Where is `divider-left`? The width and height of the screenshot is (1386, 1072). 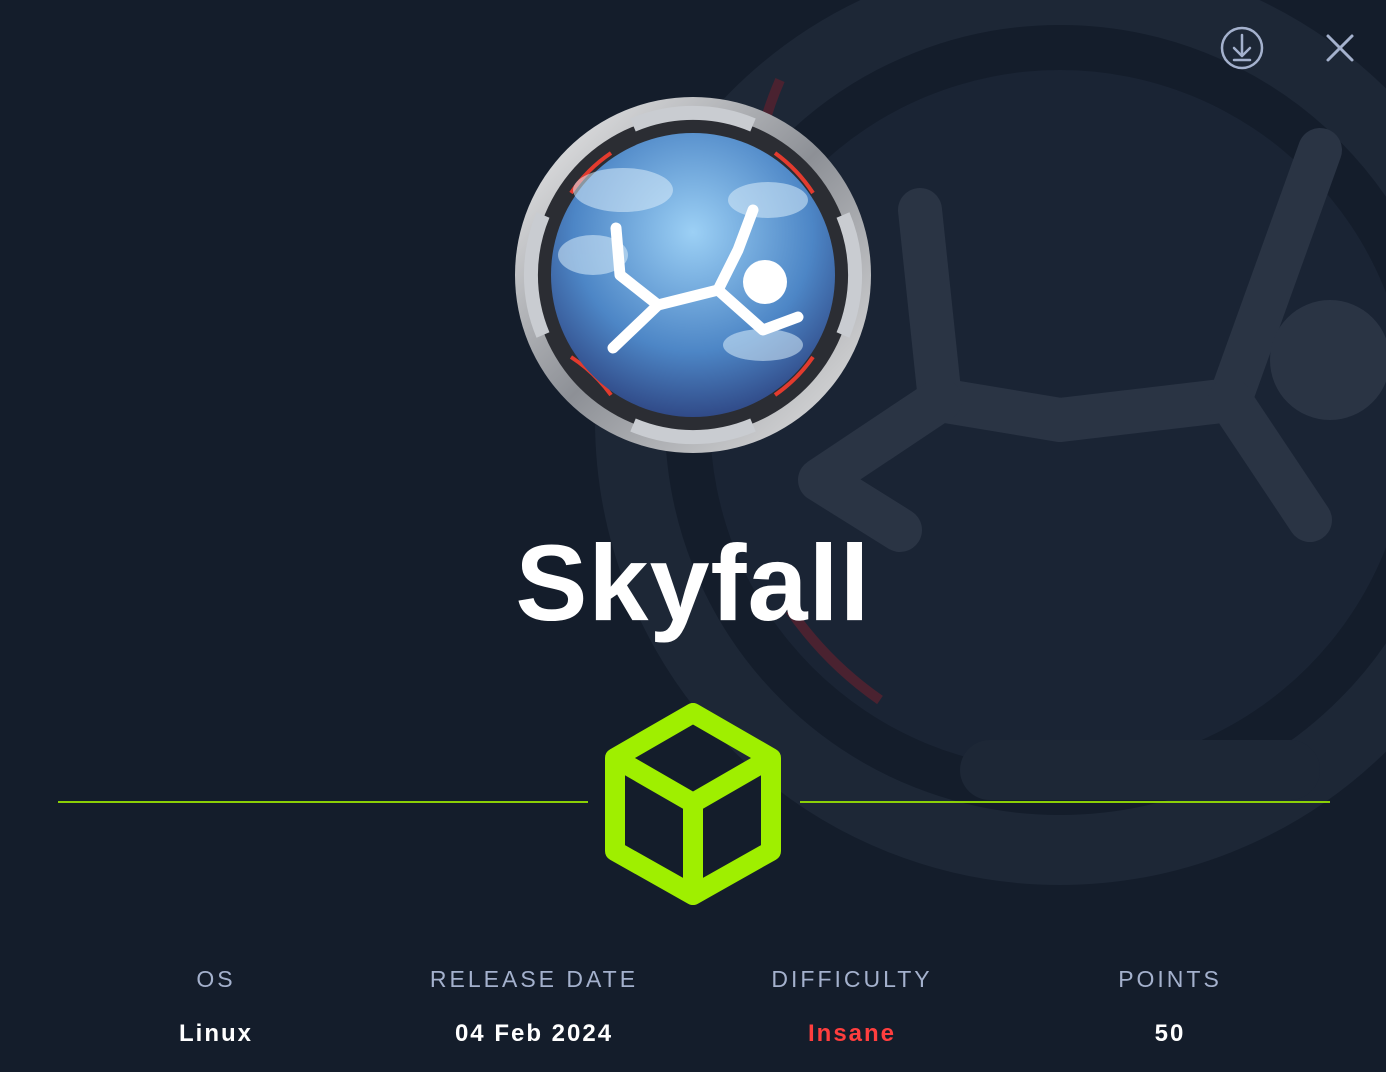
divider-left is located at coordinates (323, 802).